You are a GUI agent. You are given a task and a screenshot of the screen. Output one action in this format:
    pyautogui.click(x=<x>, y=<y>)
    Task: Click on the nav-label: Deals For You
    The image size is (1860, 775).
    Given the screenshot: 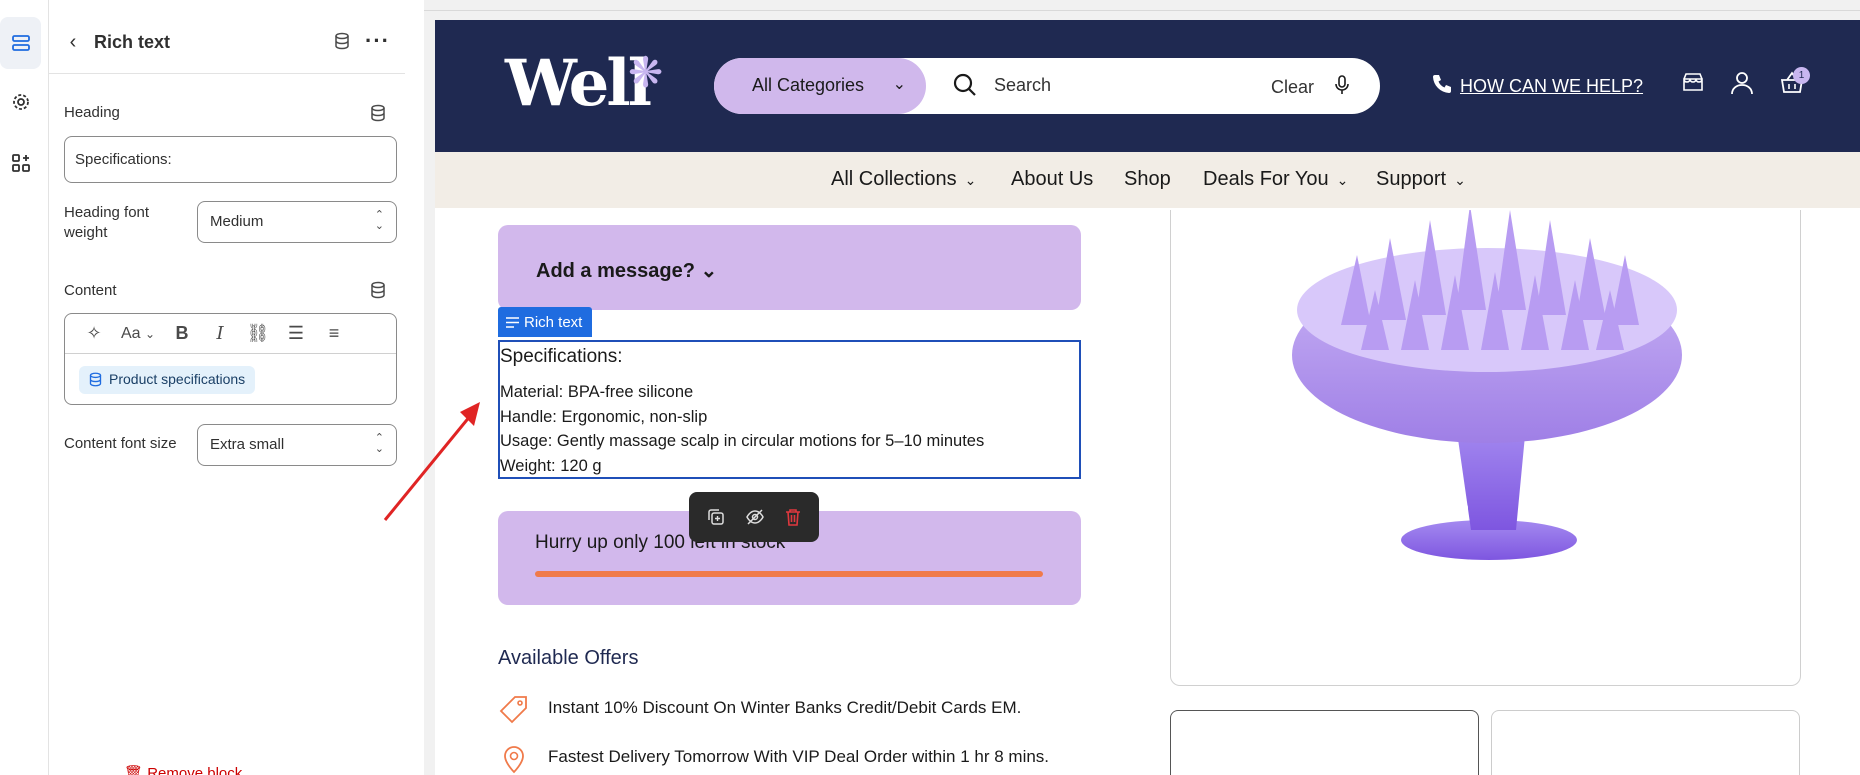 What is the action you would take?
    pyautogui.click(x=1266, y=179)
    